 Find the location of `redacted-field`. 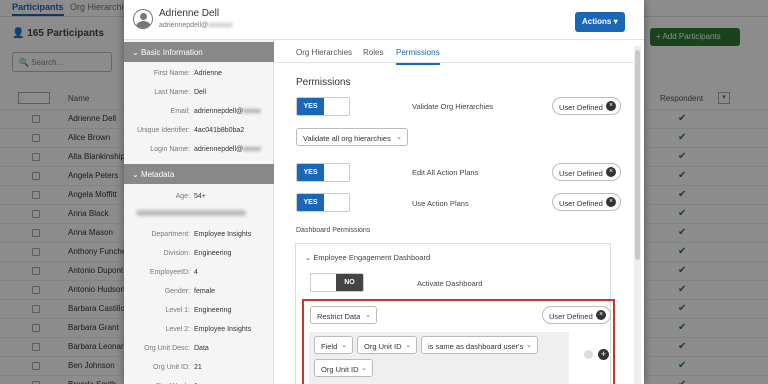

redacted-field is located at coordinates (191, 213).